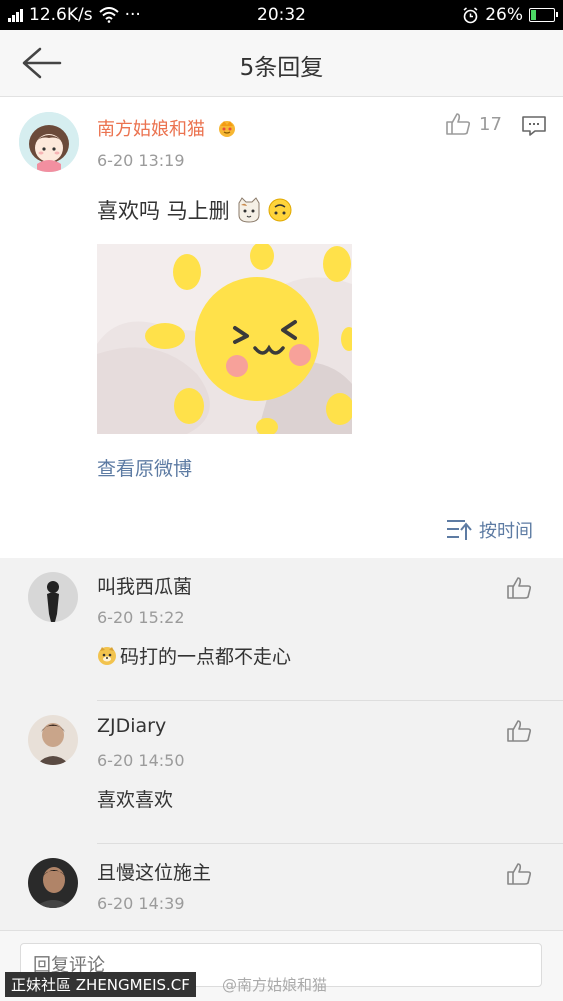 The image size is (563, 1001). Describe the element at coordinates (194, 210) in the screenshot. I see `comment-text: 喜欢吗 马上删` at that location.